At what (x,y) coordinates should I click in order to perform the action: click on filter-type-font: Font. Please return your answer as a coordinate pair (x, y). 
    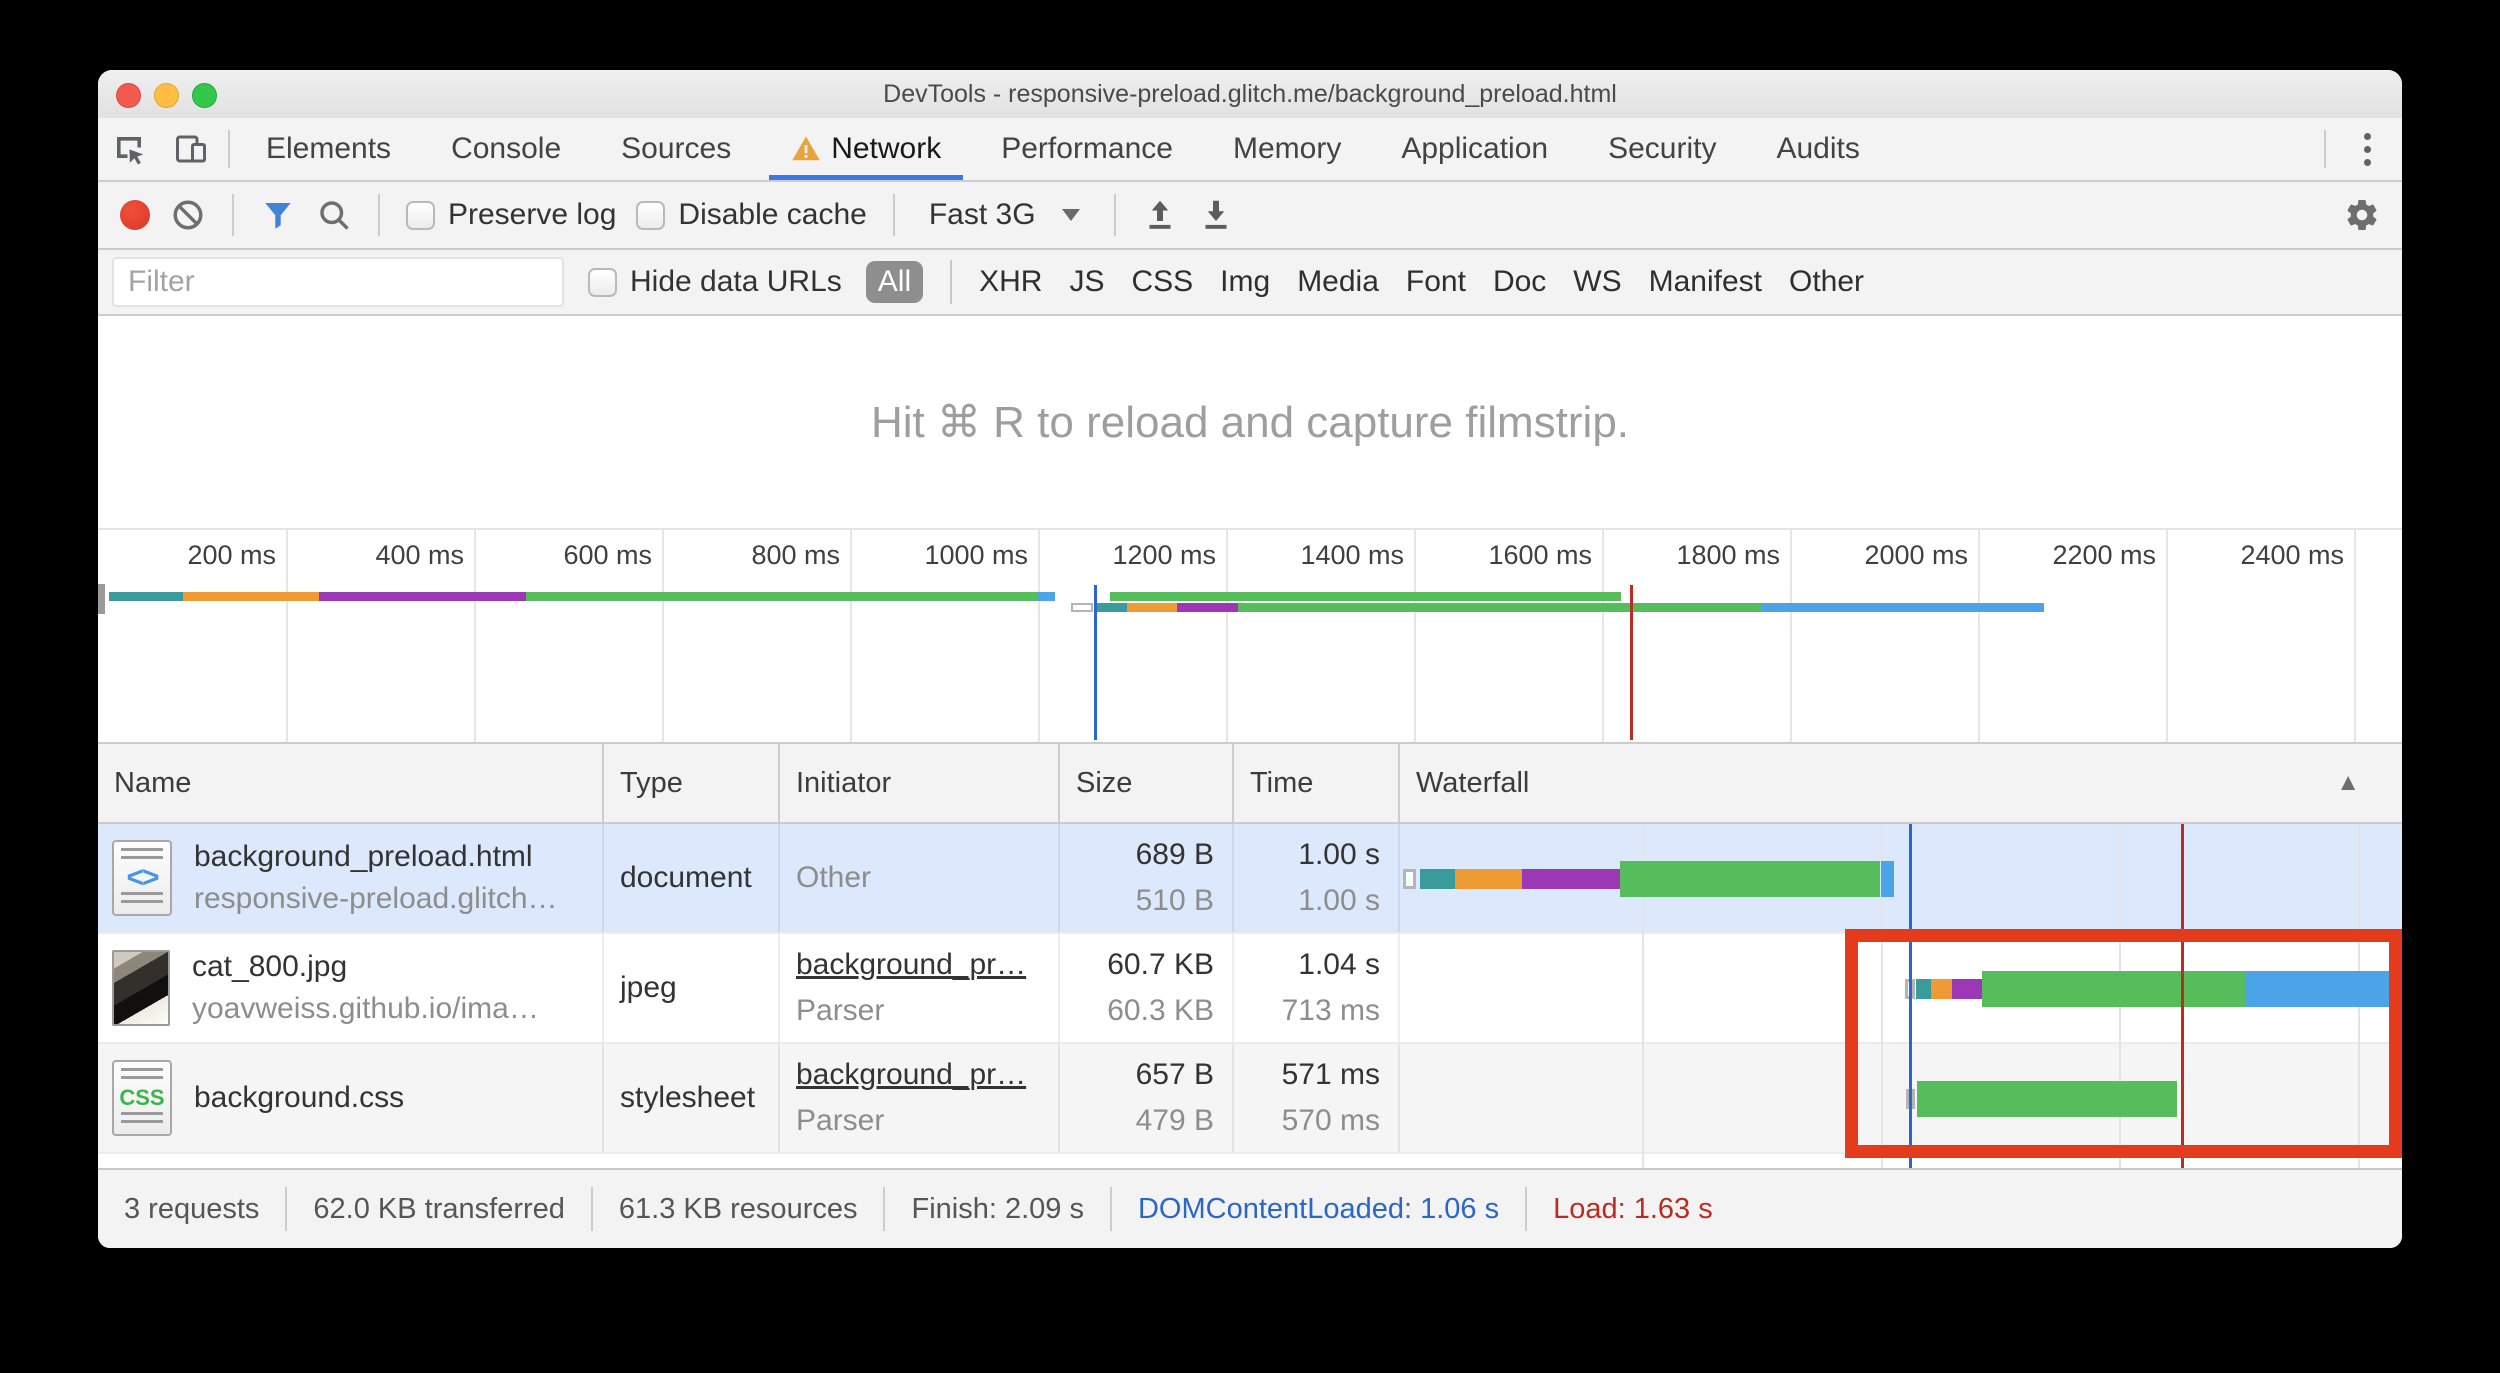
    Looking at the image, I should click on (1436, 282).